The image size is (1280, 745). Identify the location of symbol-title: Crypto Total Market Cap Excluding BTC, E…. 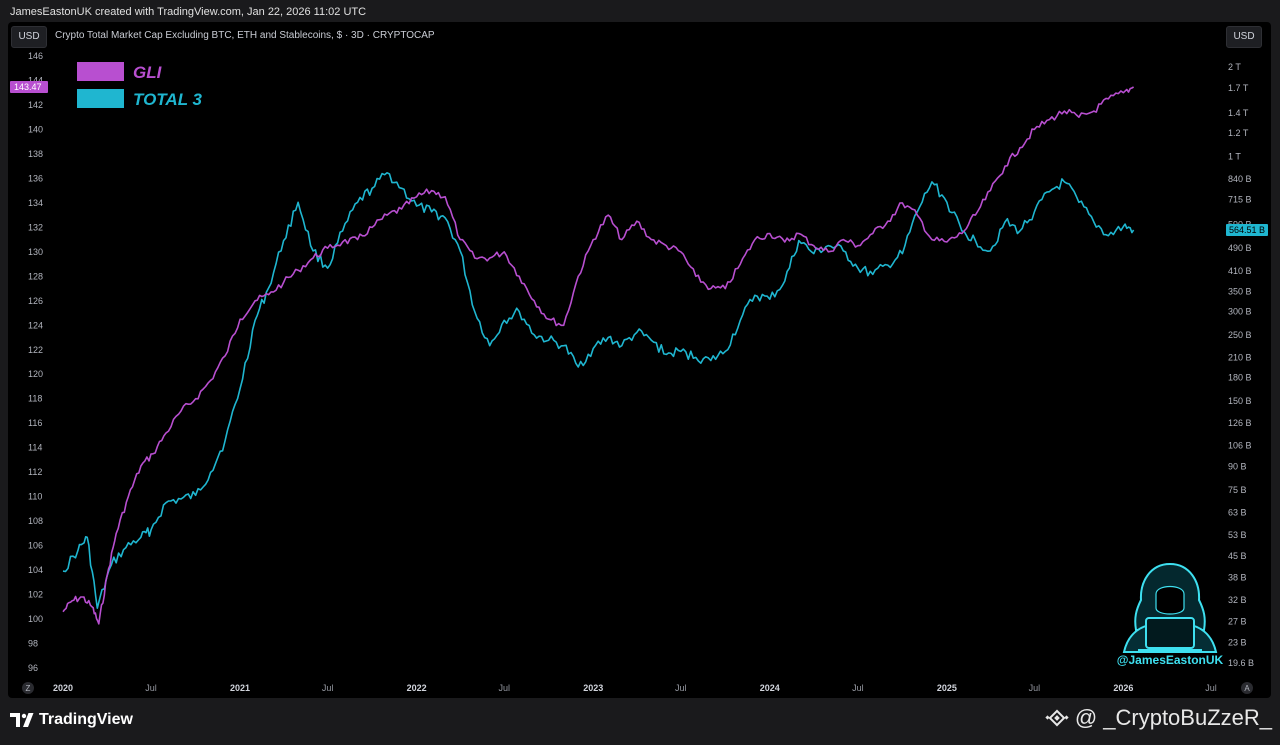
(245, 35).